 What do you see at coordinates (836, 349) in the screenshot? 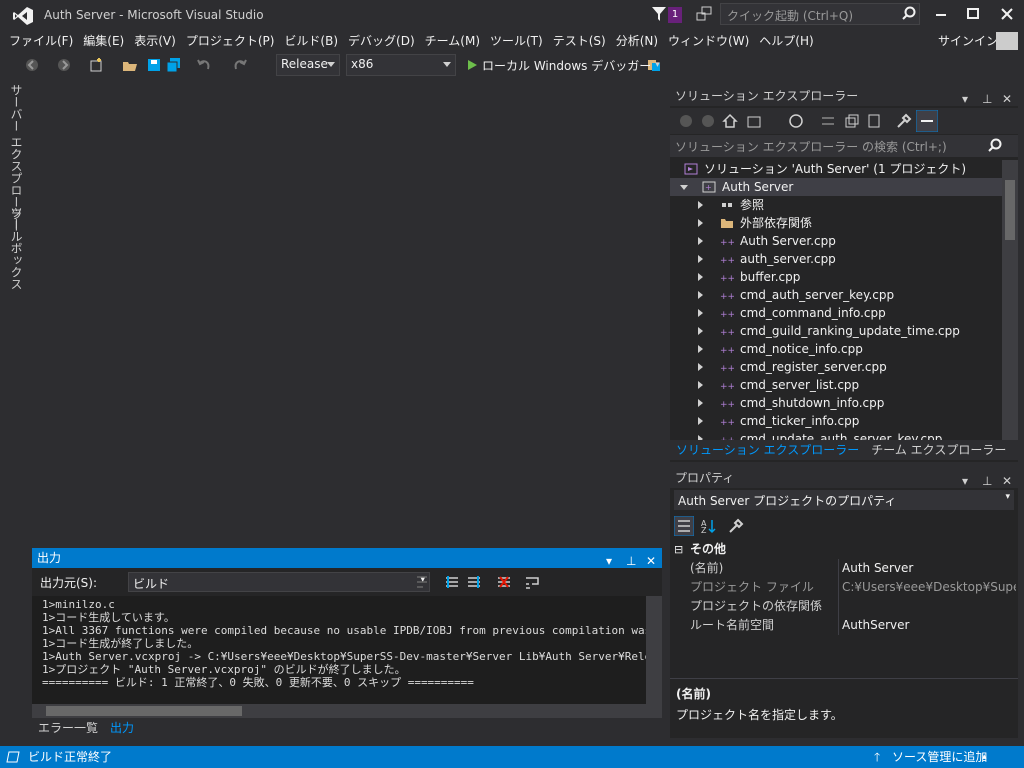
I see `tree-item: ++ cmd_notice_info.cpp` at bounding box center [836, 349].